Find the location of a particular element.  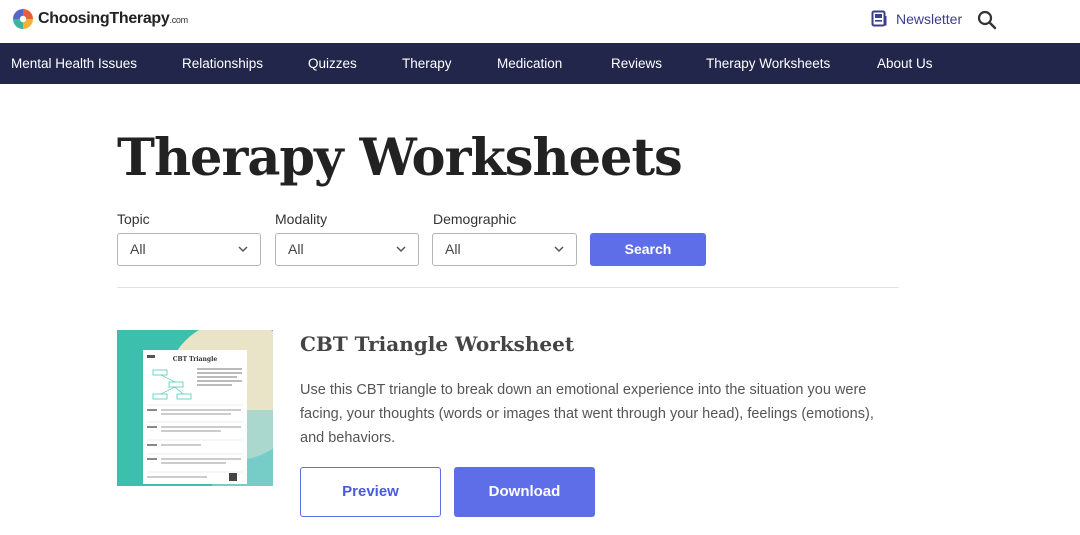

nav-item-reviews: Reviews is located at coordinates (636, 63).